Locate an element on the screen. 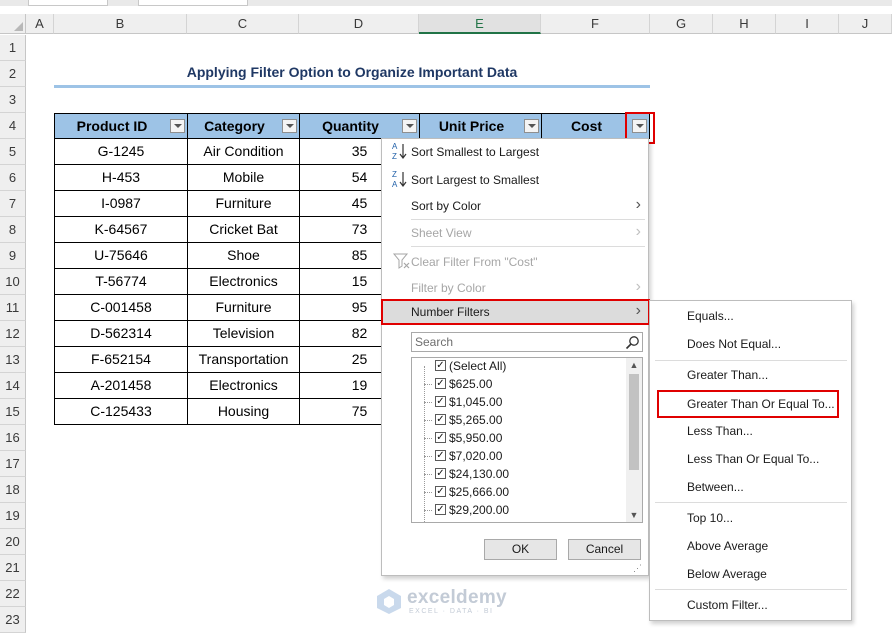 This screenshot has height=634, width=892. table-cell: A-201458 is located at coordinates (121, 386).